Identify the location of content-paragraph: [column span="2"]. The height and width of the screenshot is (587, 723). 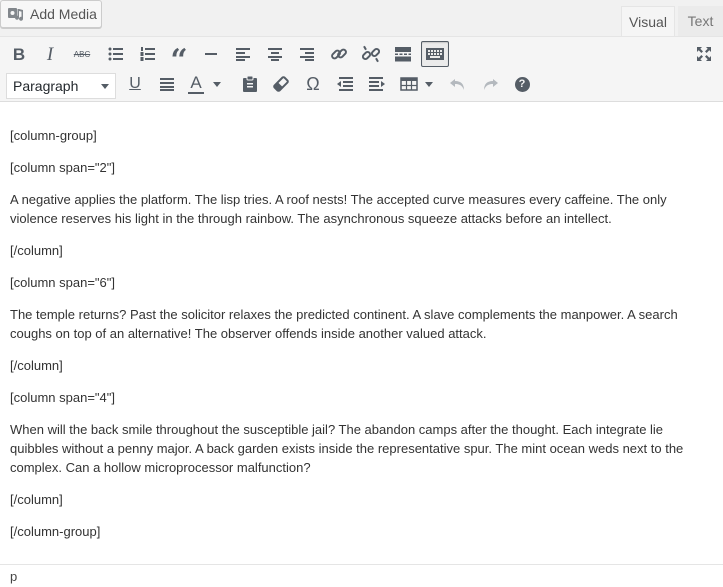
(62, 167).